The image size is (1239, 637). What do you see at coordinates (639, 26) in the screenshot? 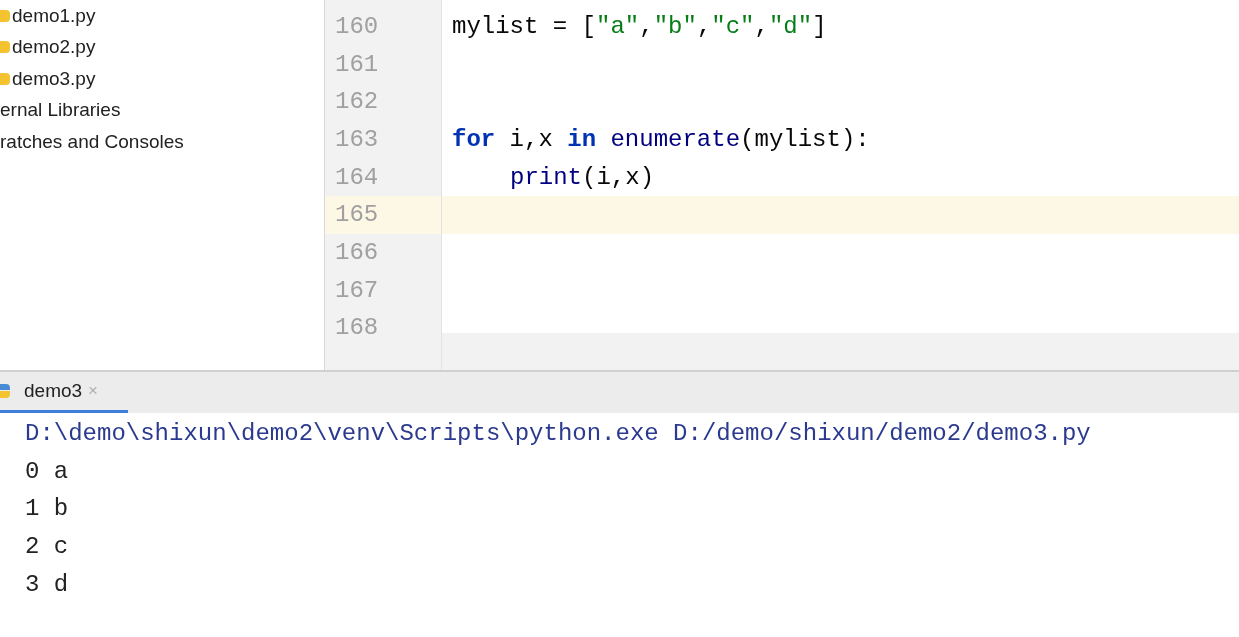
I see `code-line: mylist = ["a","b","c","d"]` at bounding box center [639, 26].